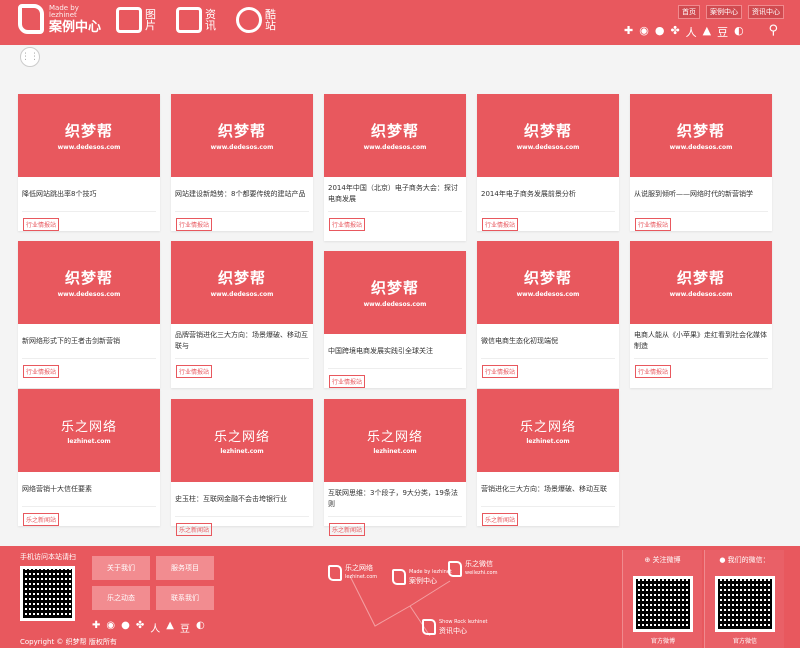 The image size is (800, 648). What do you see at coordinates (472, 569) in the screenshot?
I see `network-wechat: 乐之微信 weilezhi.com` at bounding box center [472, 569].